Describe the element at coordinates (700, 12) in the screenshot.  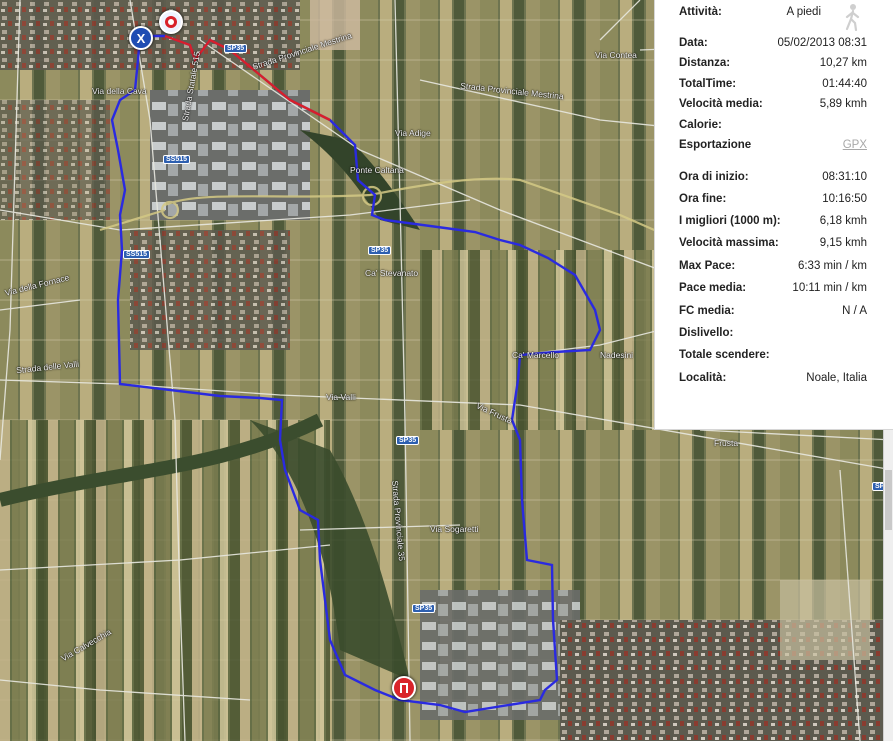
I see `info-label: Attività:` at that location.